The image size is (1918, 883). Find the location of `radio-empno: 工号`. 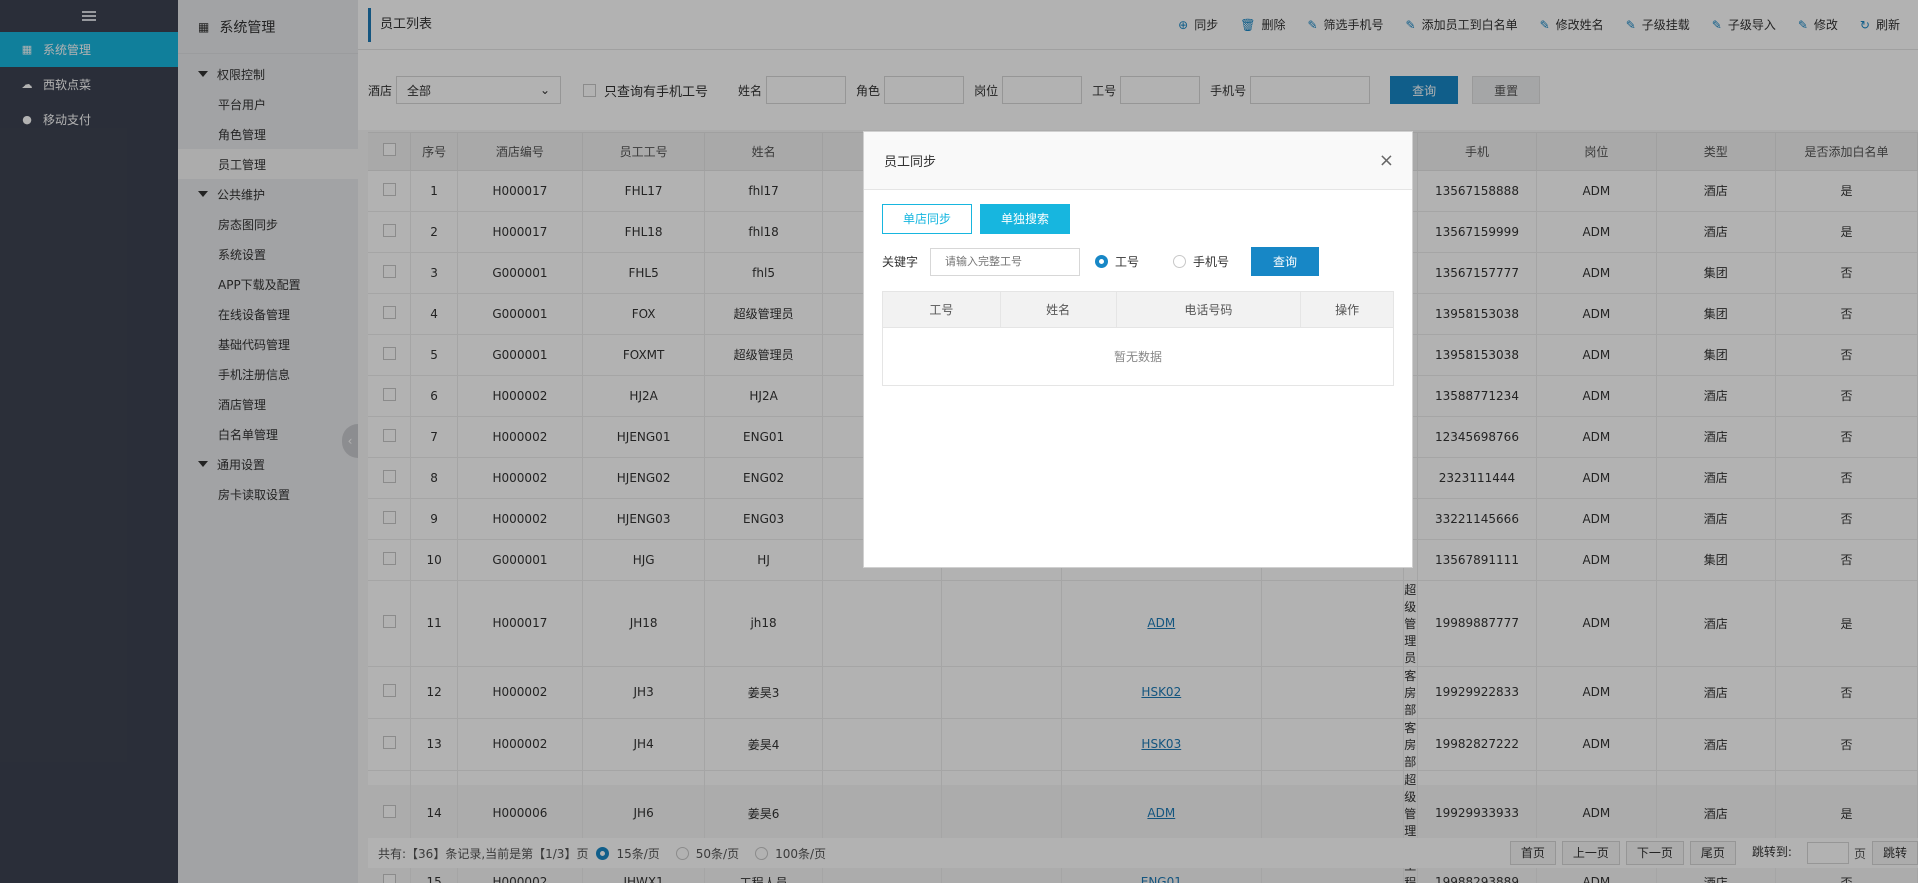

radio-empno: 工号 is located at coordinates (1117, 261).